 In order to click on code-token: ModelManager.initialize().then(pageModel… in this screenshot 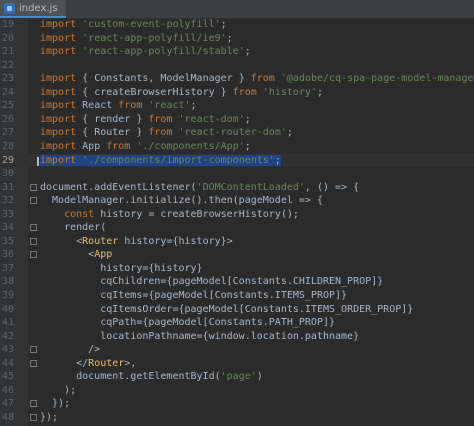, I will do `click(181, 201)`.